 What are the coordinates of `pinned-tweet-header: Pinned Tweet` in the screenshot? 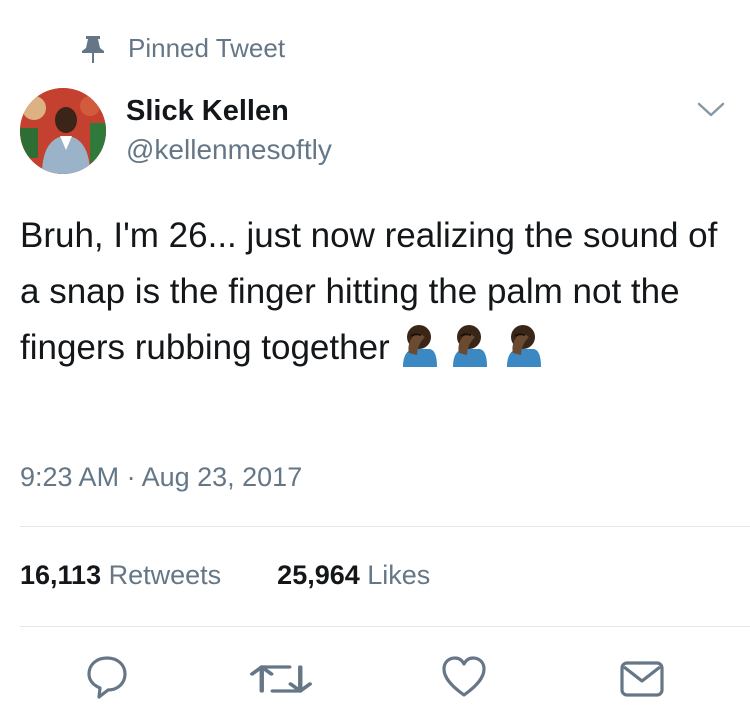 It's located at (182, 48).